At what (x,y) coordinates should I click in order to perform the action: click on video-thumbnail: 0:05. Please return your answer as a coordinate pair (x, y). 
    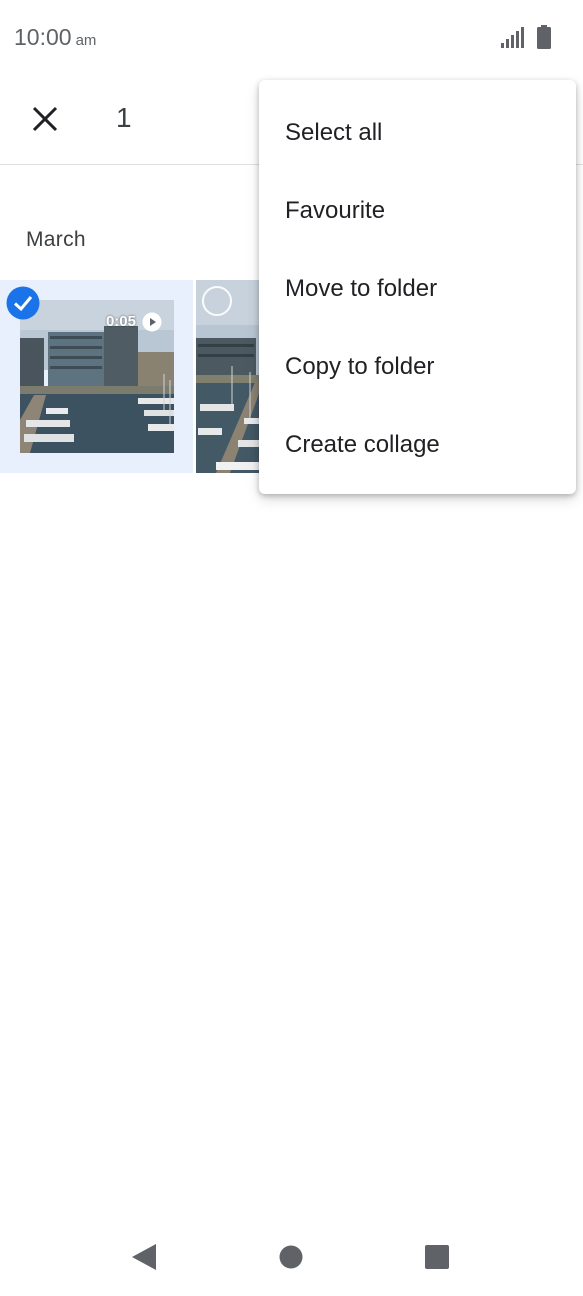
    Looking at the image, I should click on (97, 376).